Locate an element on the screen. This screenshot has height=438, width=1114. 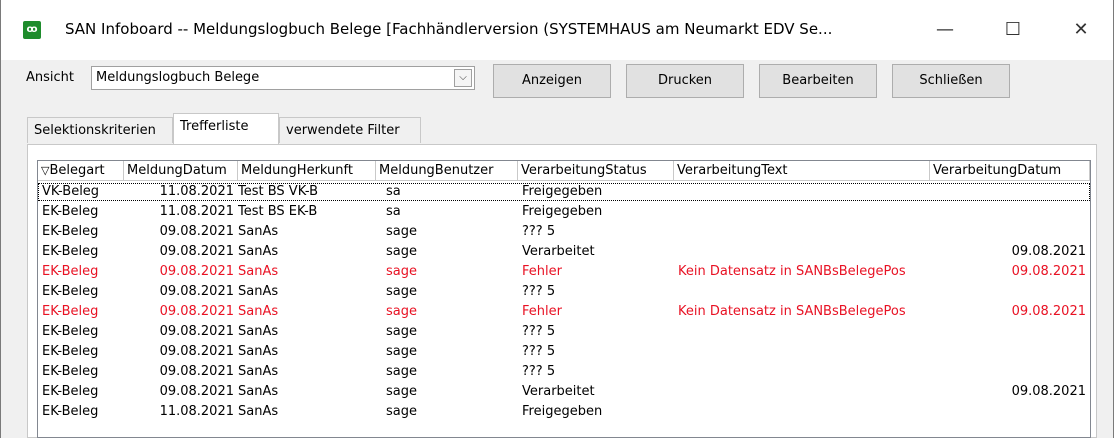
column-header-meldungbenutzer: MeldungBenutzer is located at coordinates (447, 171).